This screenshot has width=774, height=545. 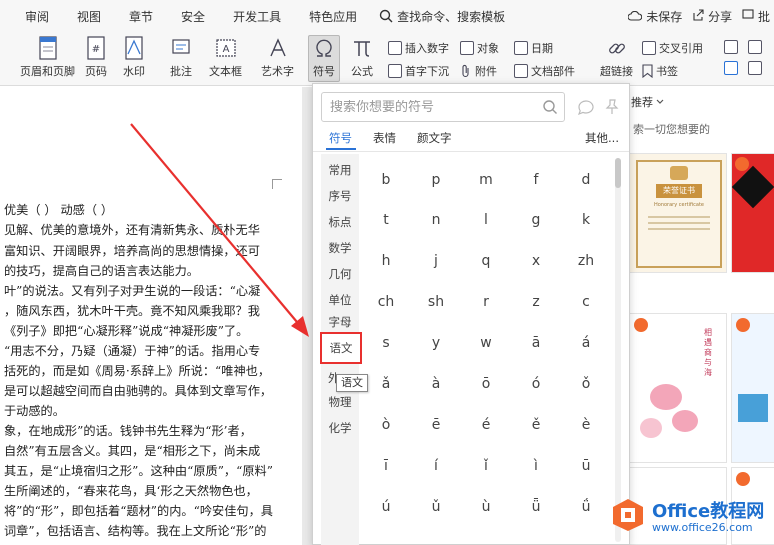 What do you see at coordinates (586, 302) in the screenshot?
I see `symbol-cell: c` at bounding box center [586, 302].